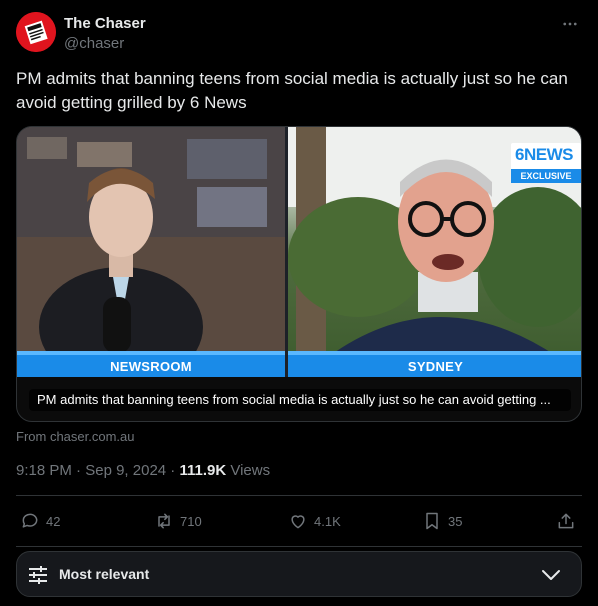  What do you see at coordinates (432, 521) in the screenshot?
I see `bookmark-icon` at bounding box center [432, 521].